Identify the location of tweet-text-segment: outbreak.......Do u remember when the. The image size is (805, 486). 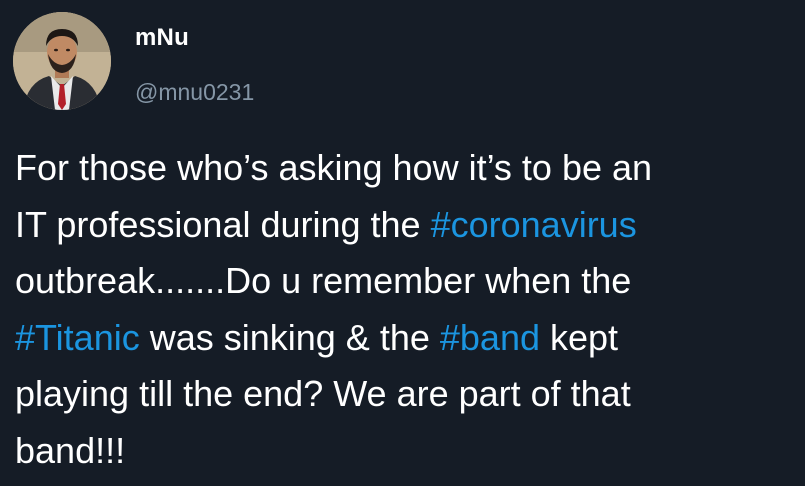
(323, 280).